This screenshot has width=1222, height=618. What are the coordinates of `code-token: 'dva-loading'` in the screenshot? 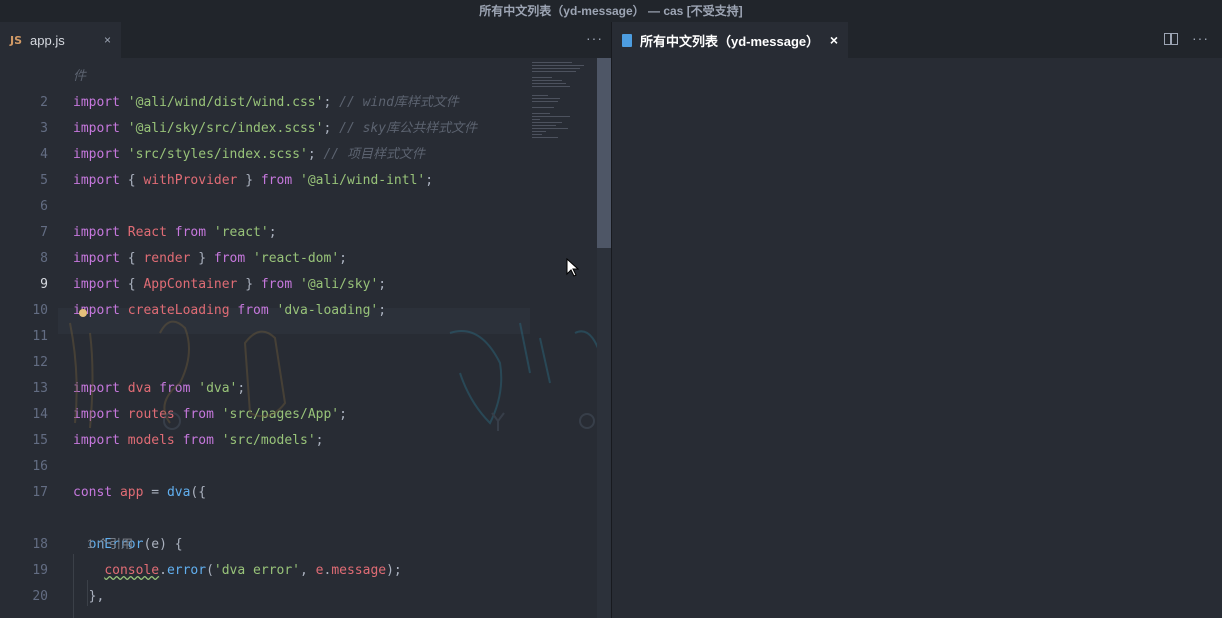 It's located at (327, 310).